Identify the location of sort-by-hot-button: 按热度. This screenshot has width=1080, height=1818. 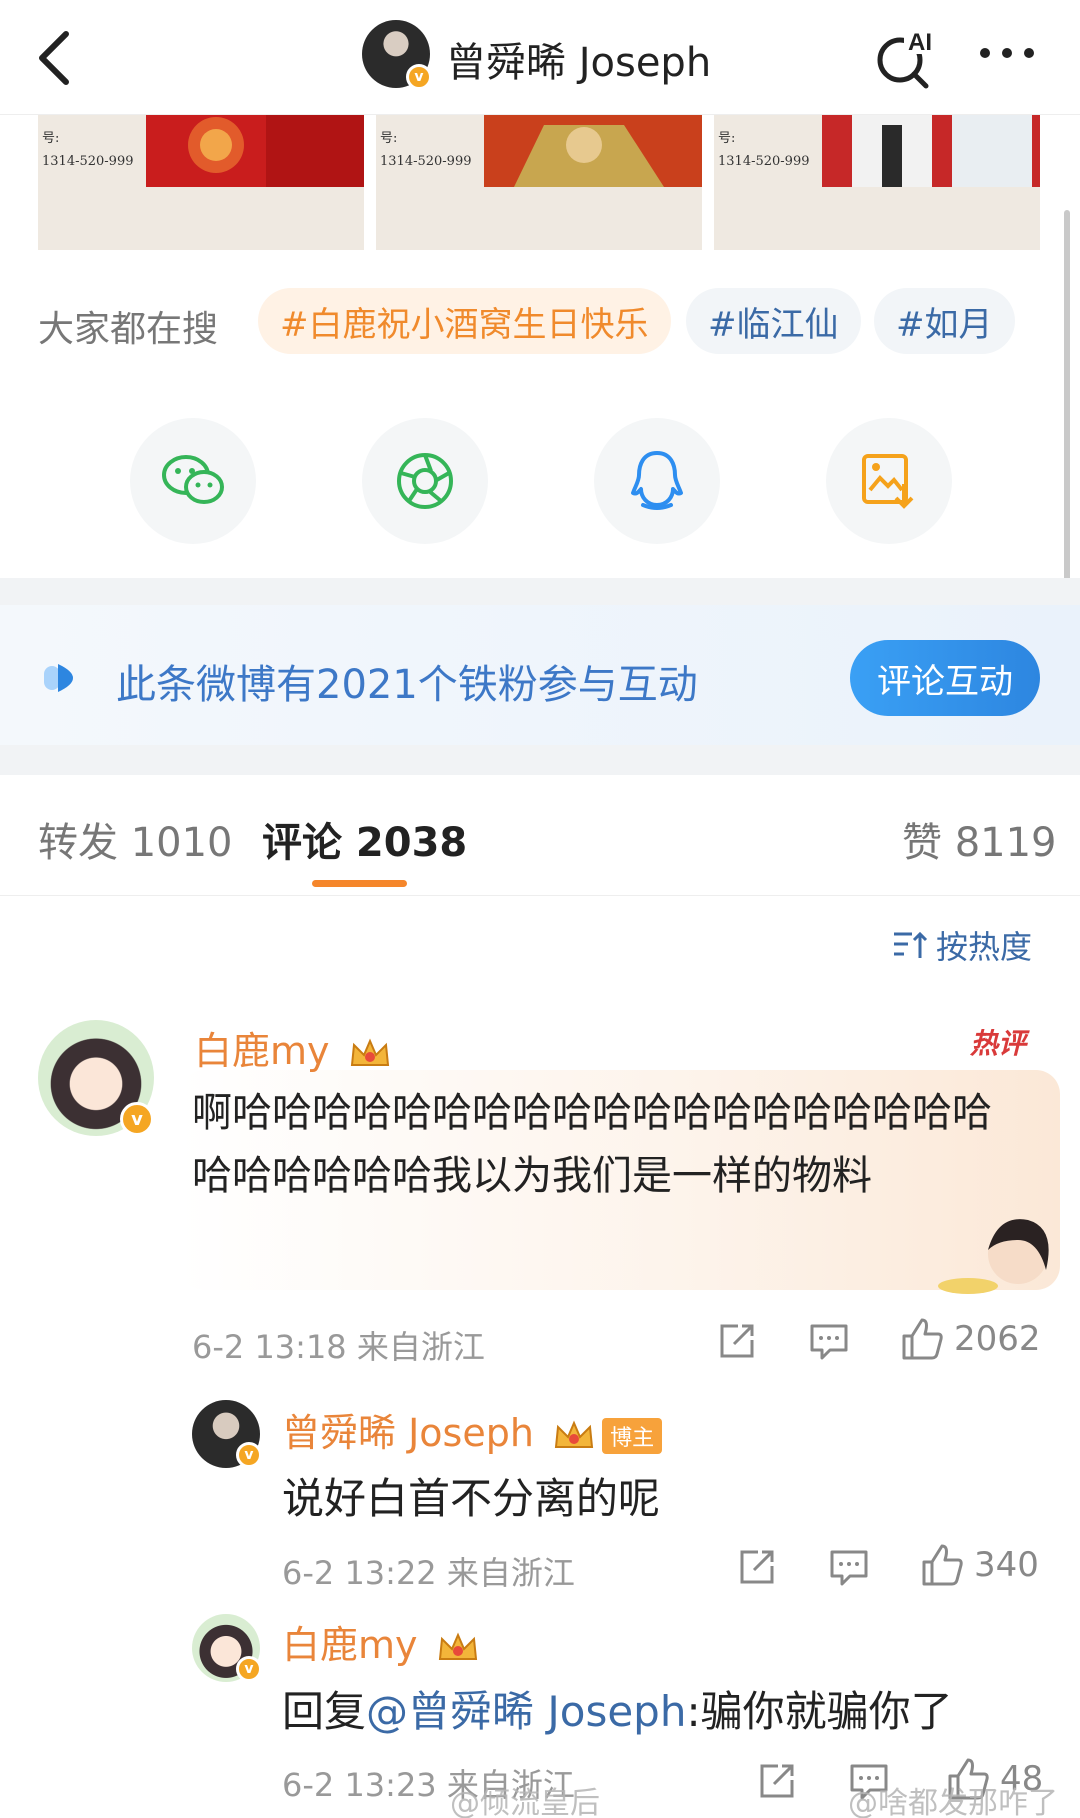
(962, 945).